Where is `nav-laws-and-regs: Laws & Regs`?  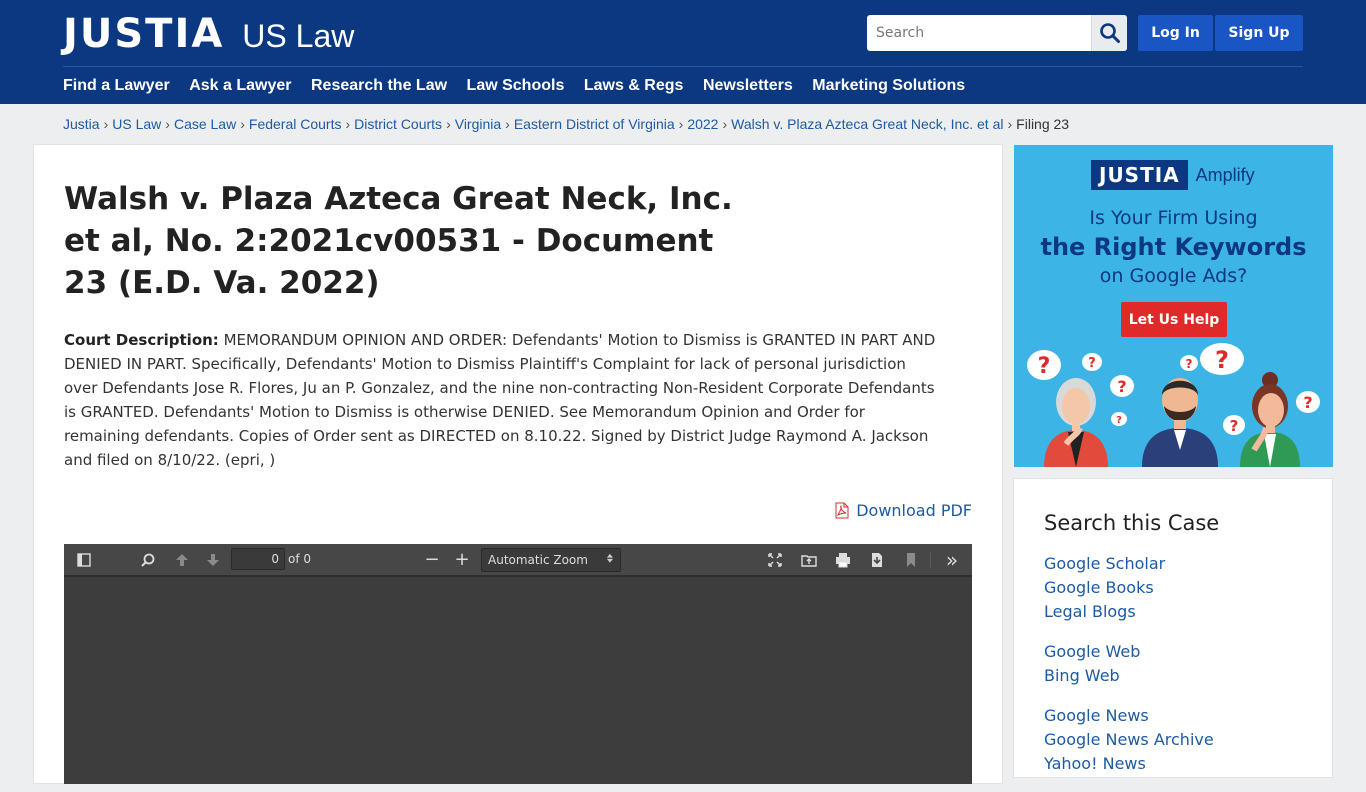
nav-laws-and-regs: Laws & Regs is located at coordinates (634, 86).